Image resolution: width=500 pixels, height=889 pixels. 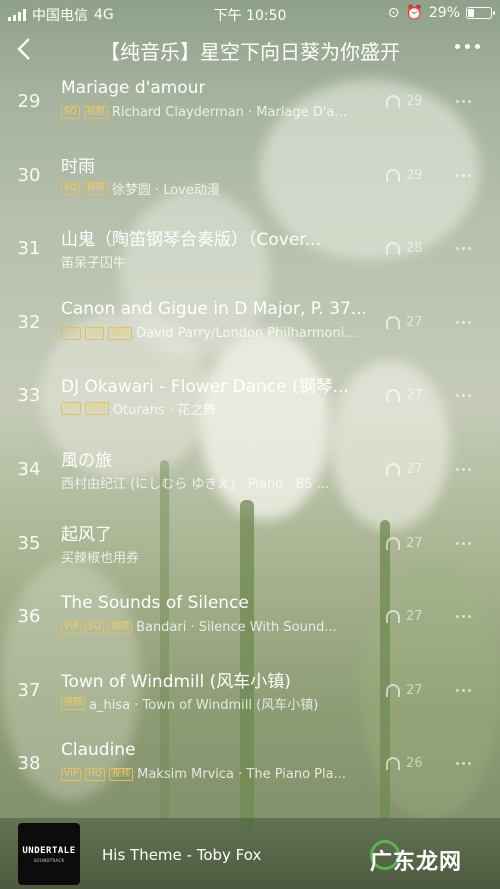 I want to click on song-index: 30, so click(x=29, y=175).